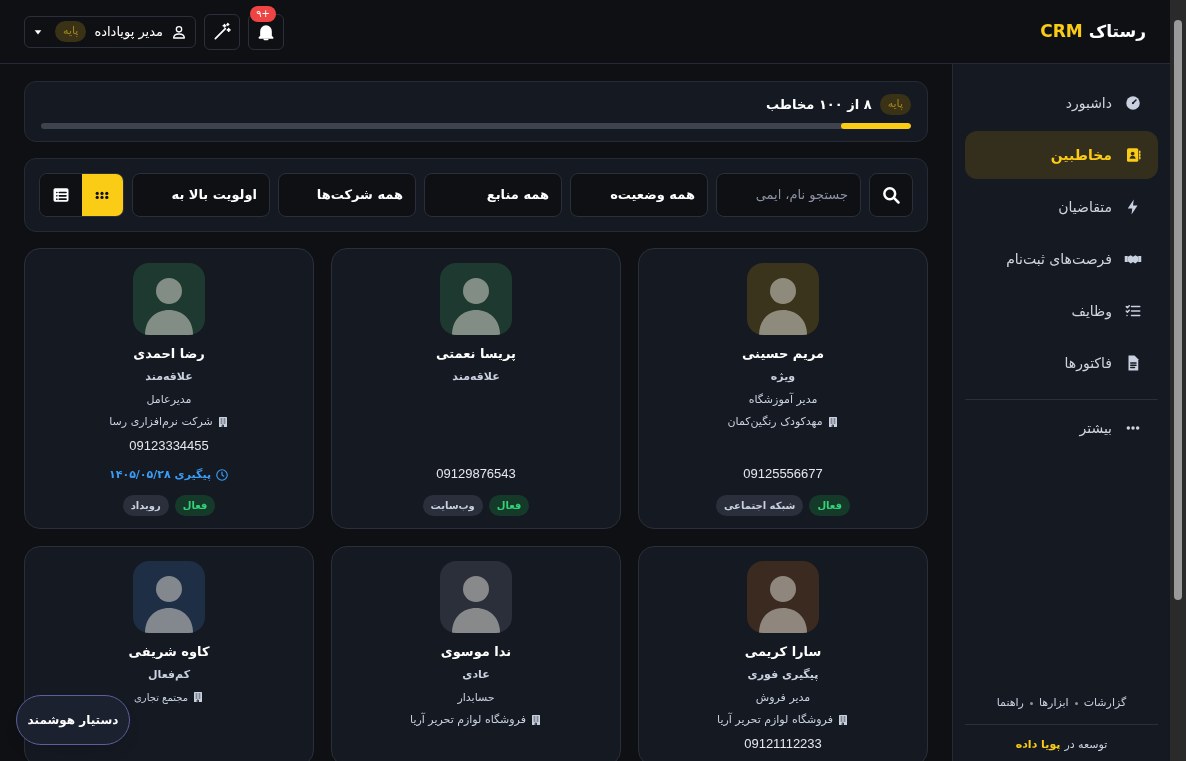 This screenshot has height=761, width=1186. I want to click on company-name: مجتمع تجاری, so click(161, 697).